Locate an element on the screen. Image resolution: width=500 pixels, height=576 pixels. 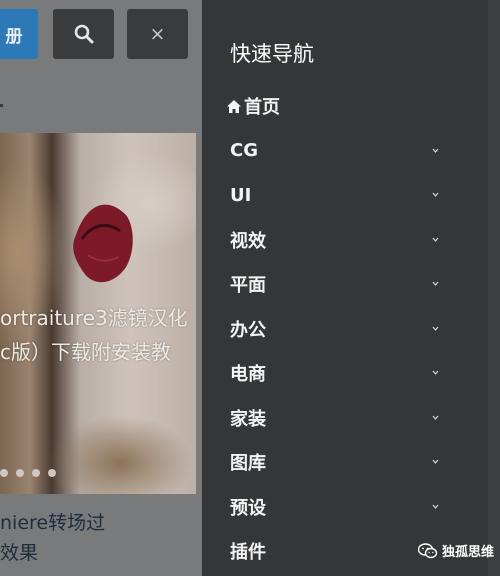
nav-item-vfx: 视效 is located at coordinates (337, 240).